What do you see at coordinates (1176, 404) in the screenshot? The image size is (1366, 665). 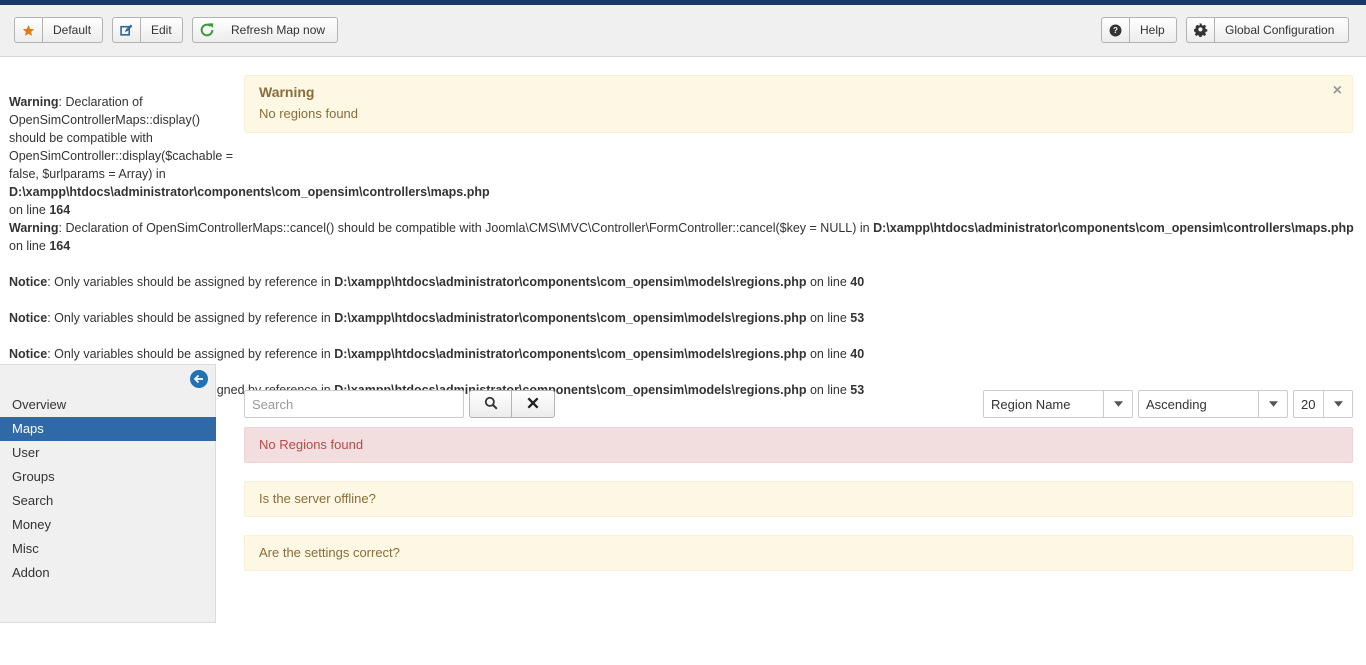 I see `sort-order-value: Ascending` at bounding box center [1176, 404].